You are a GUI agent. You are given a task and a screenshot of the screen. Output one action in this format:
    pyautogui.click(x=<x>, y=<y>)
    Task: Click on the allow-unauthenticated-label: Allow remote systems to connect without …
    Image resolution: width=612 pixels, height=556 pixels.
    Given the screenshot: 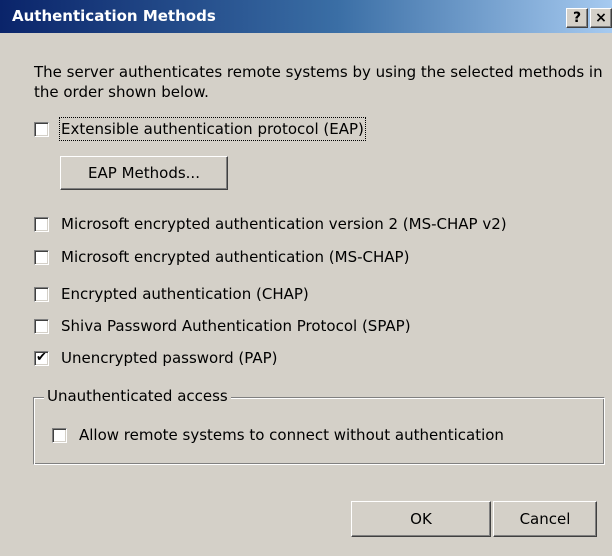 What is the action you would take?
    pyautogui.click(x=291, y=435)
    